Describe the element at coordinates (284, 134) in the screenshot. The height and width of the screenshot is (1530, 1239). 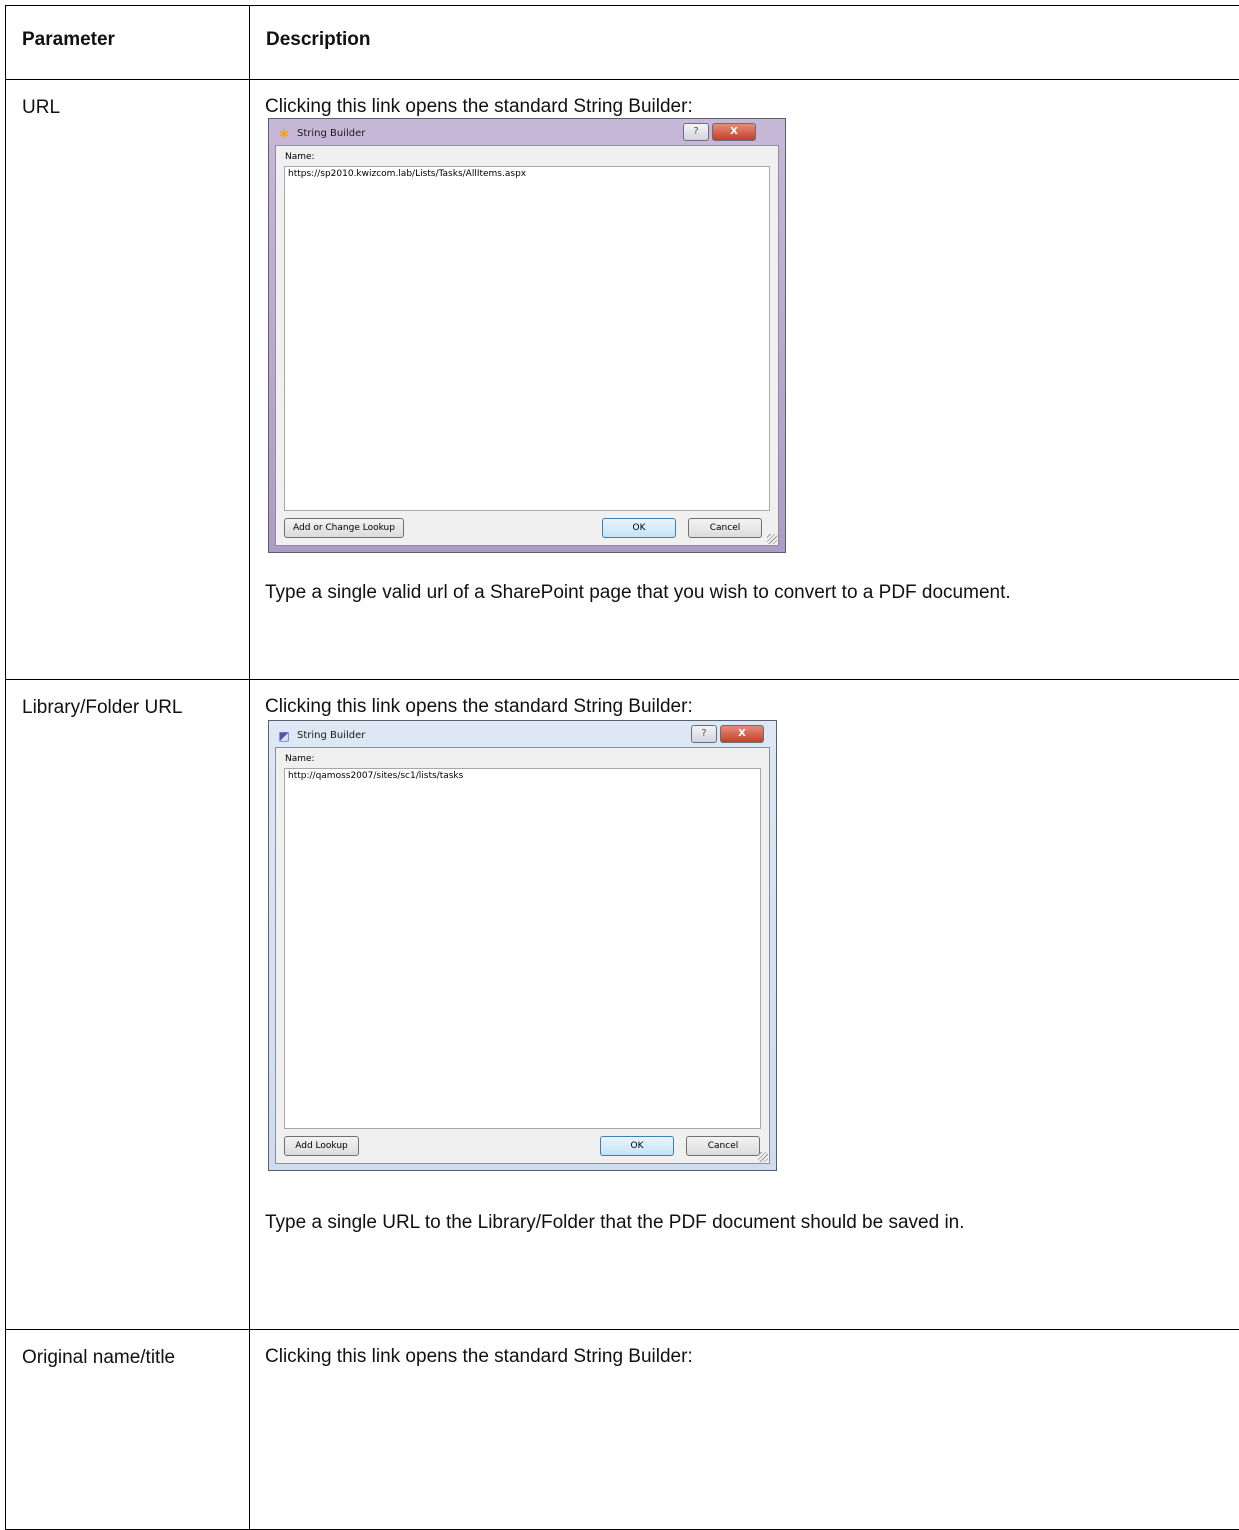
I see `string-builder-app-icon: ✱` at that location.